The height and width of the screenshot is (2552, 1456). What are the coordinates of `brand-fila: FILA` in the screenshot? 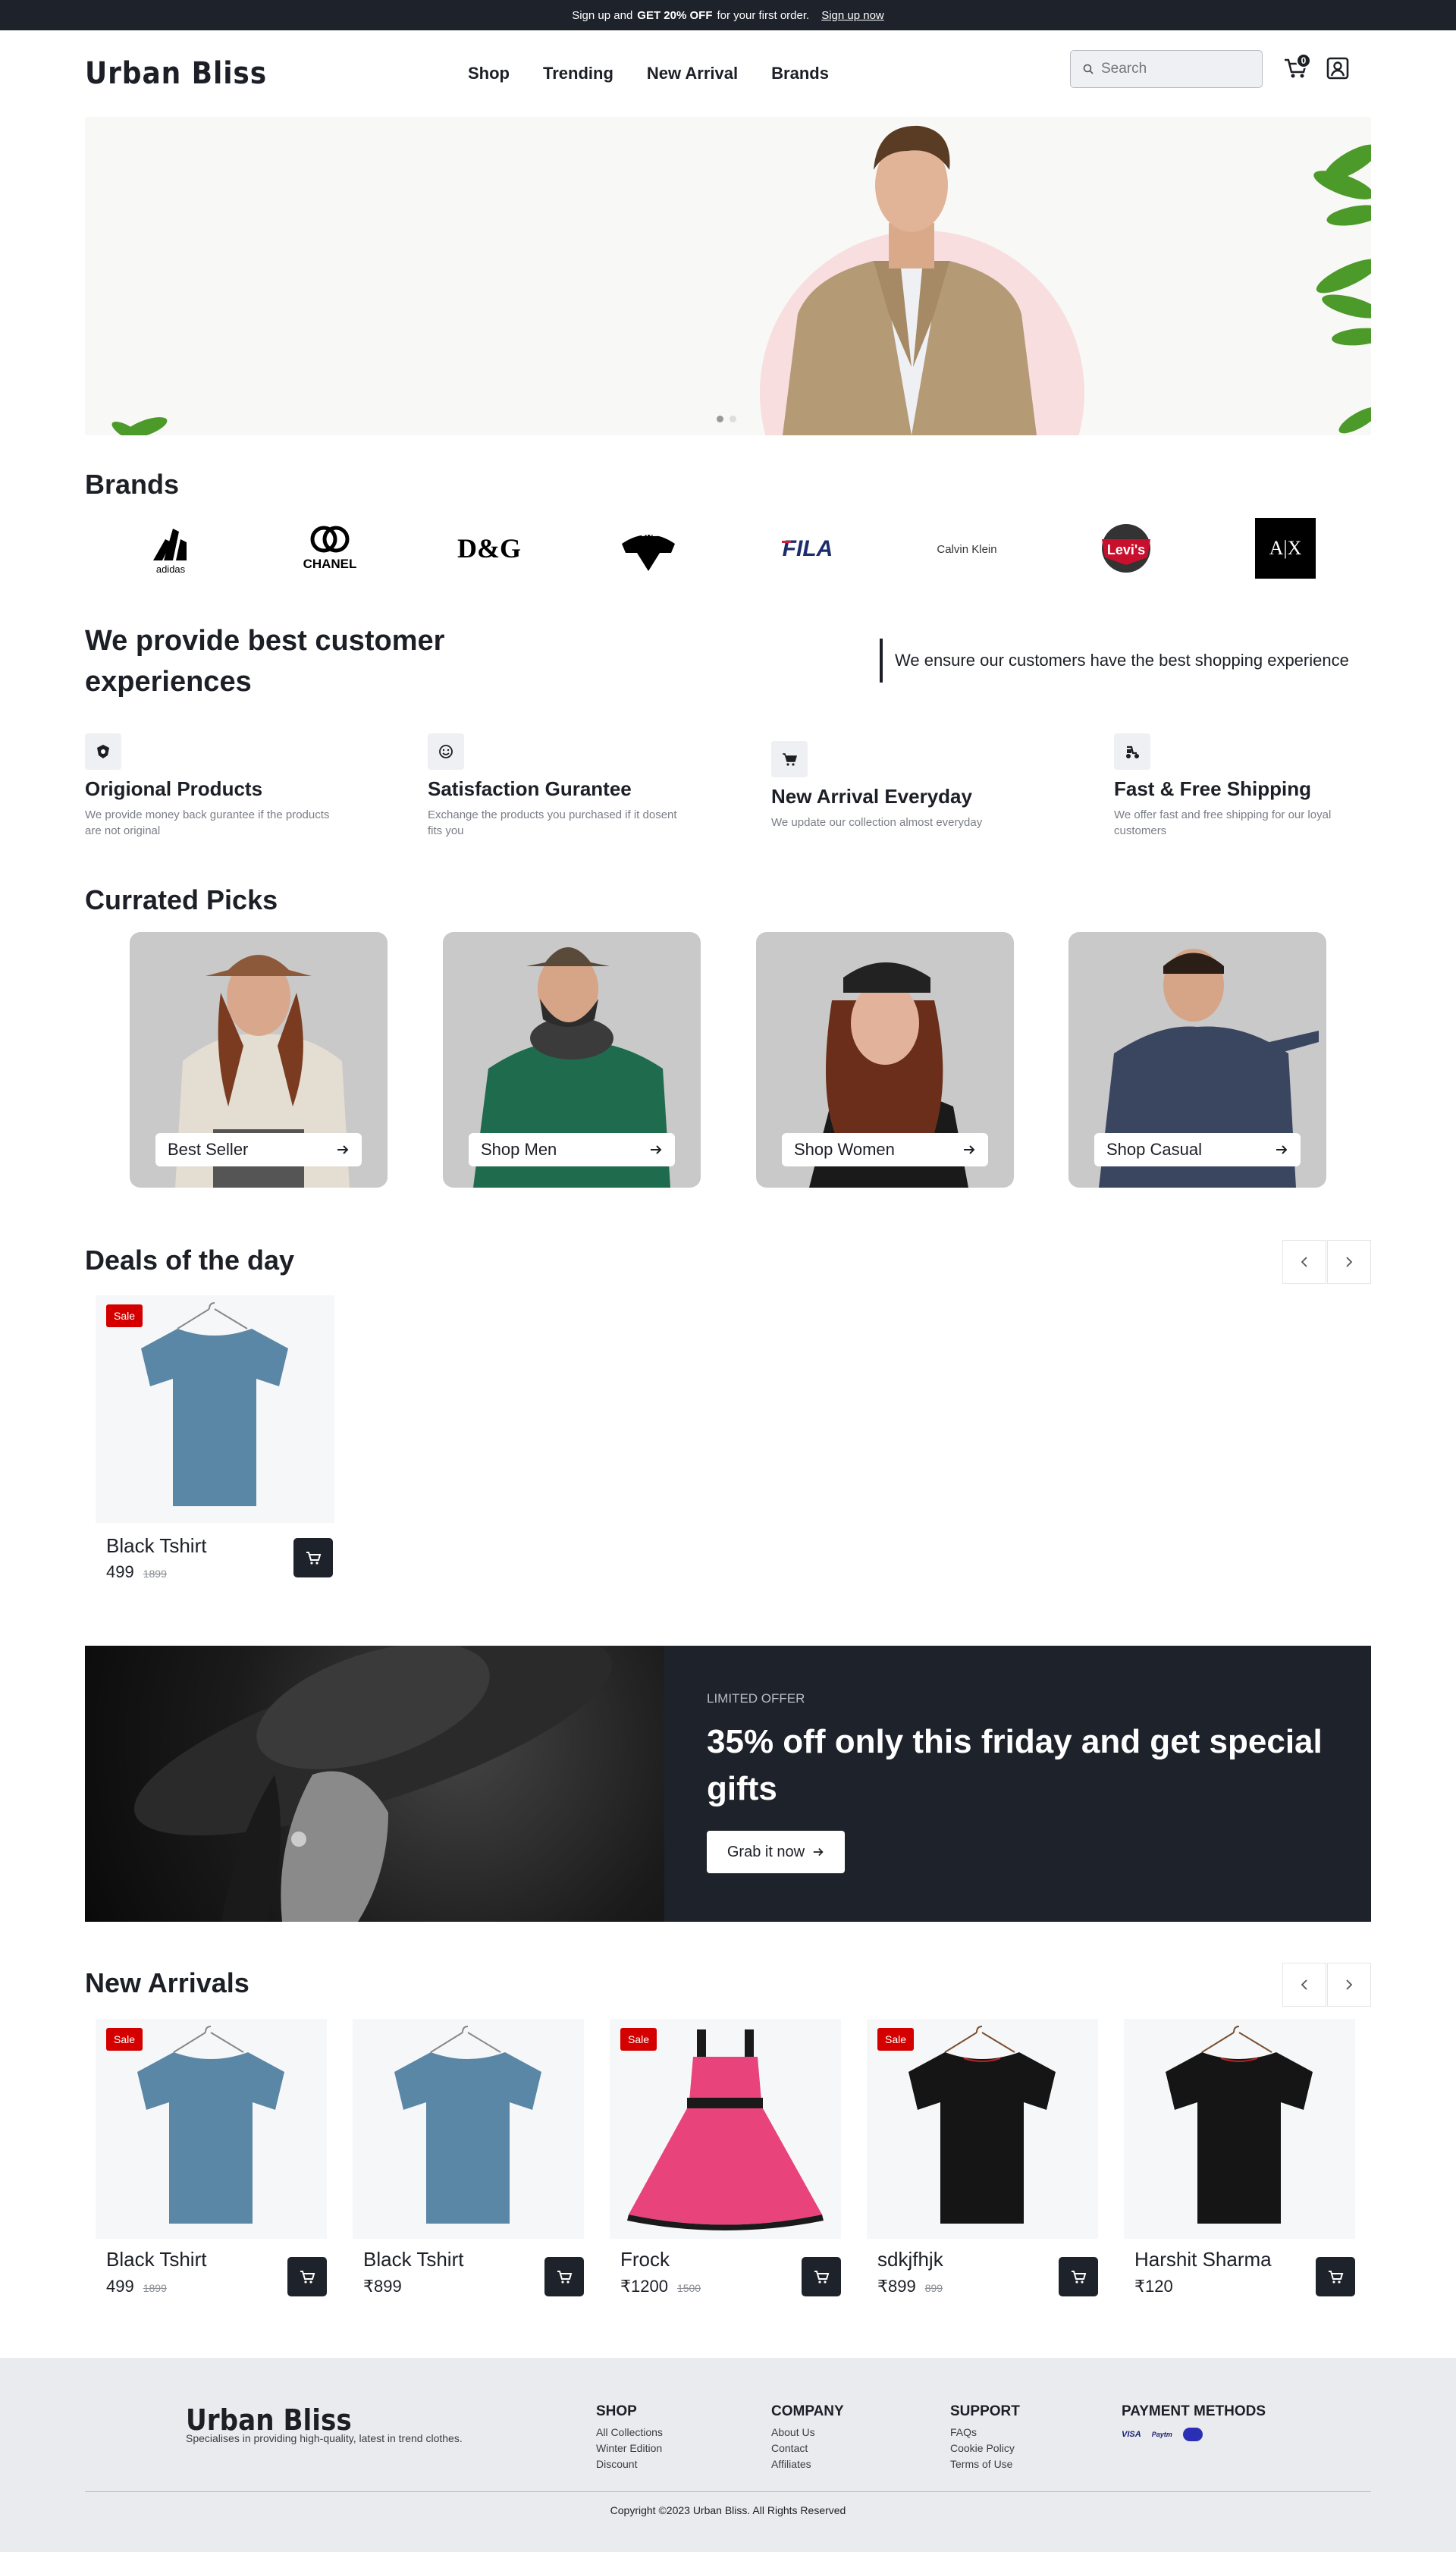 It's located at (808, 548).